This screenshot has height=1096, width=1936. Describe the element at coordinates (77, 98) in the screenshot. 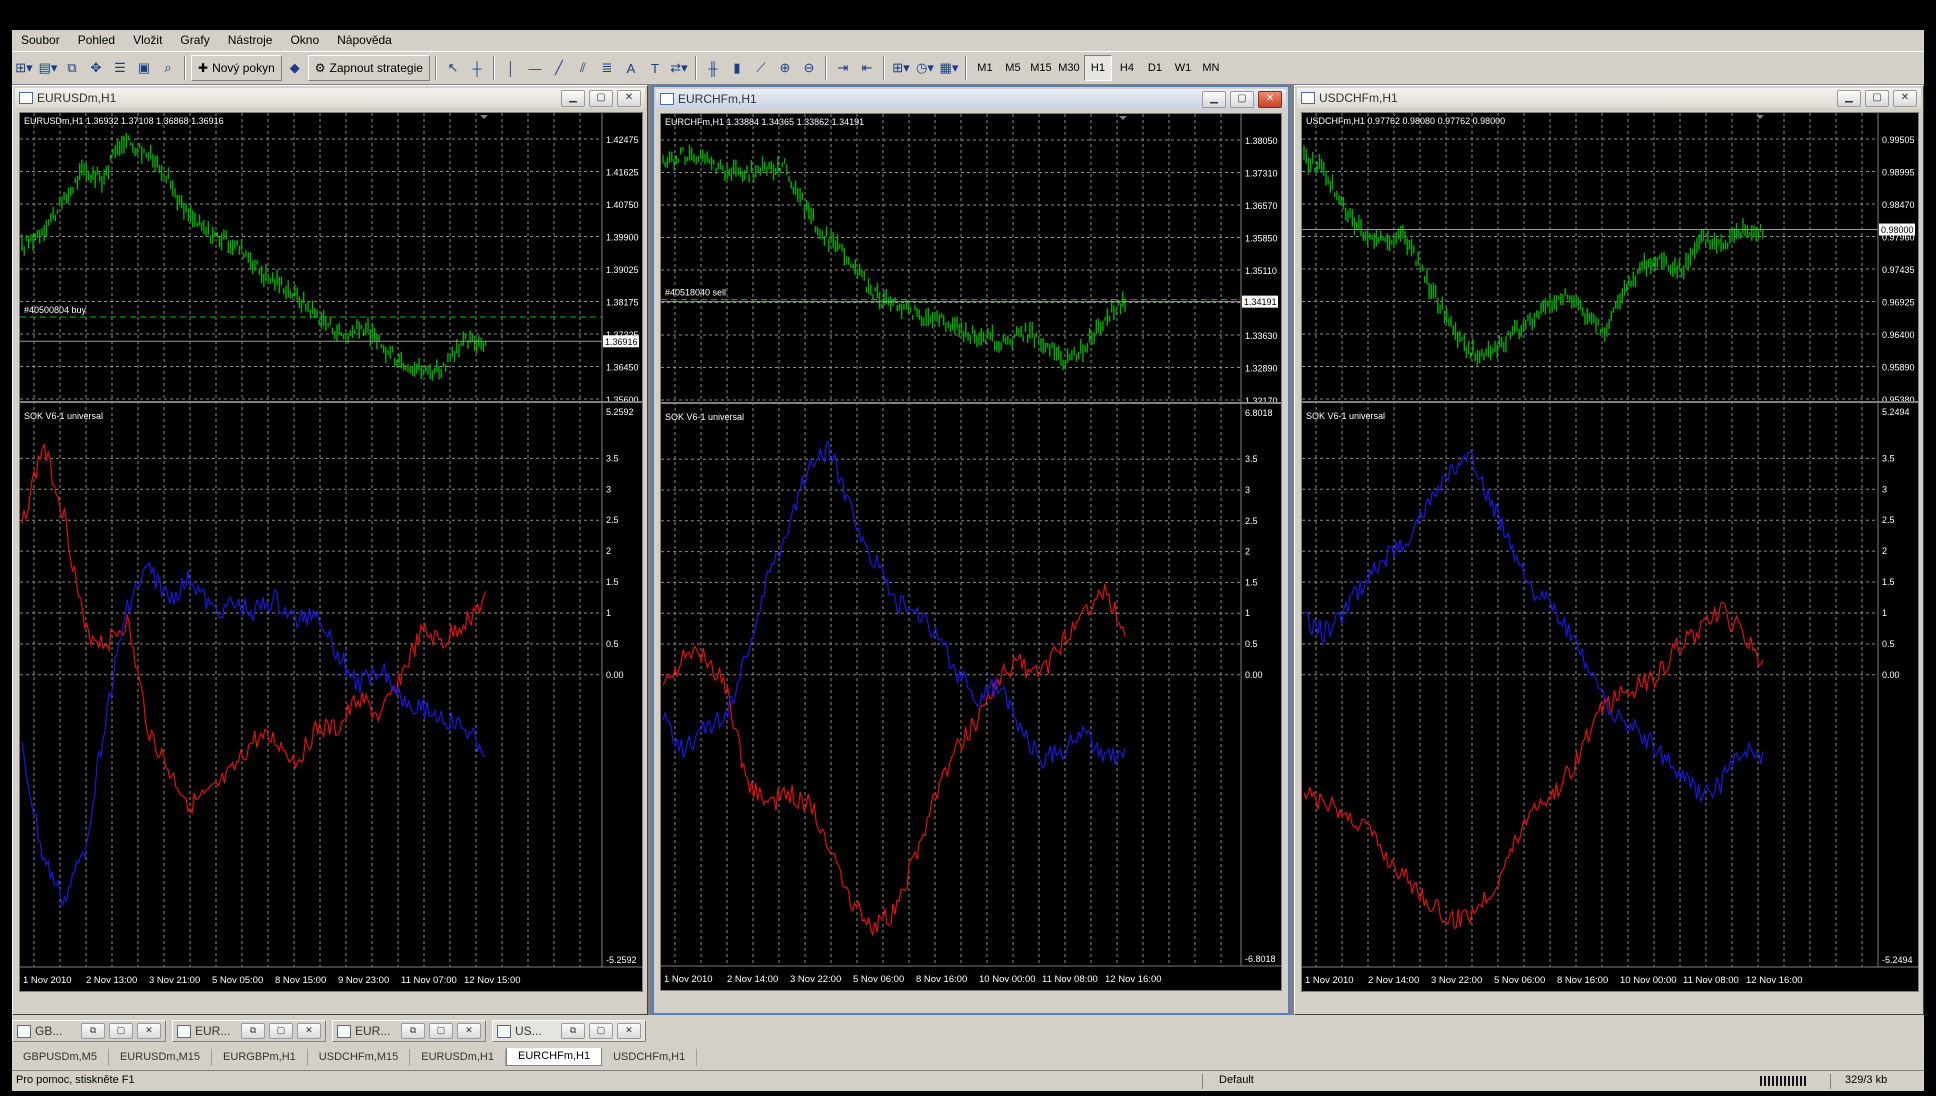

I see `window-title: EURUSDm,H1` at that location.